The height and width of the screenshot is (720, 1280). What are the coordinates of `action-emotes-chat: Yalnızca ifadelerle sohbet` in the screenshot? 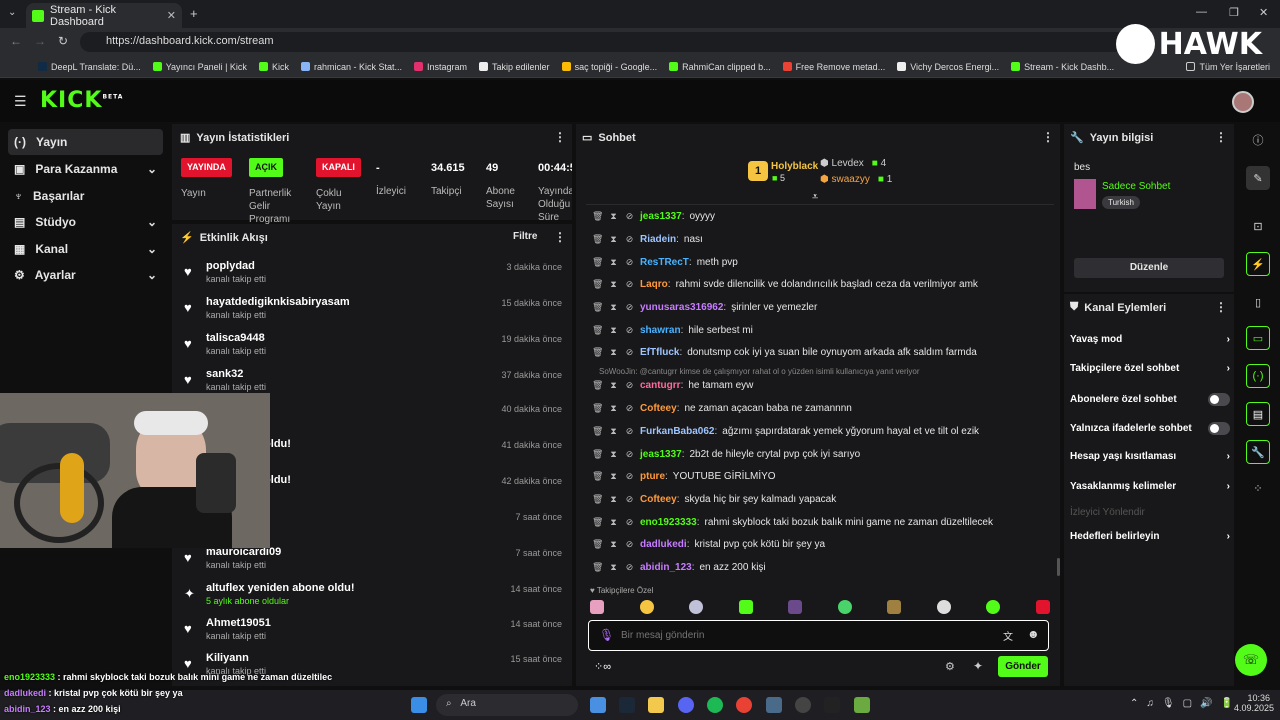 It's located at (1150, 428).